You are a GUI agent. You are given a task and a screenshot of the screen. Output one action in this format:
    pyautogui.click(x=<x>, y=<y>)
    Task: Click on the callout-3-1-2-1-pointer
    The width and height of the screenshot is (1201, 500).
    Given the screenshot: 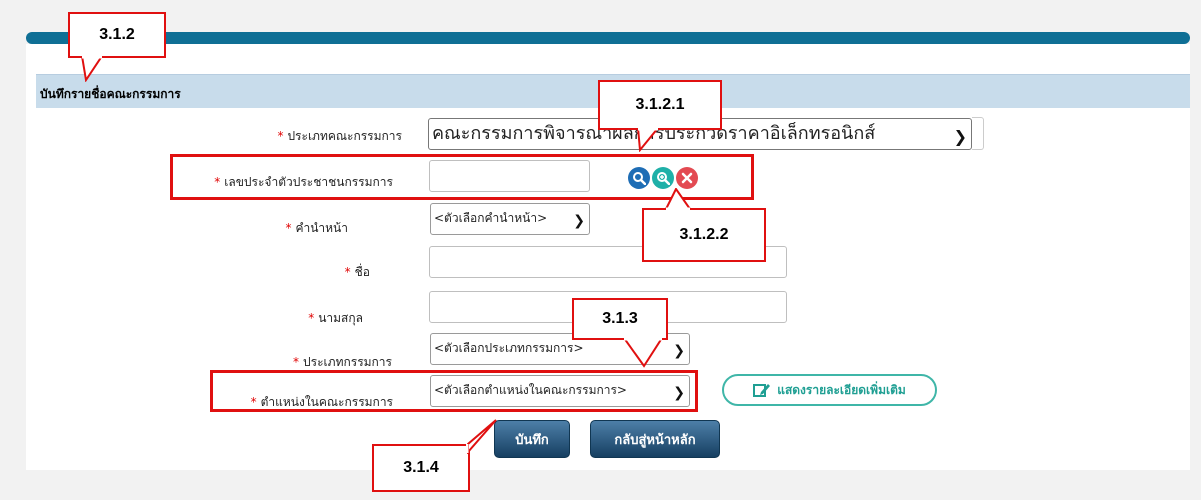 What is the action you would take?
    pyautogui.click(x=648, y=140)
    